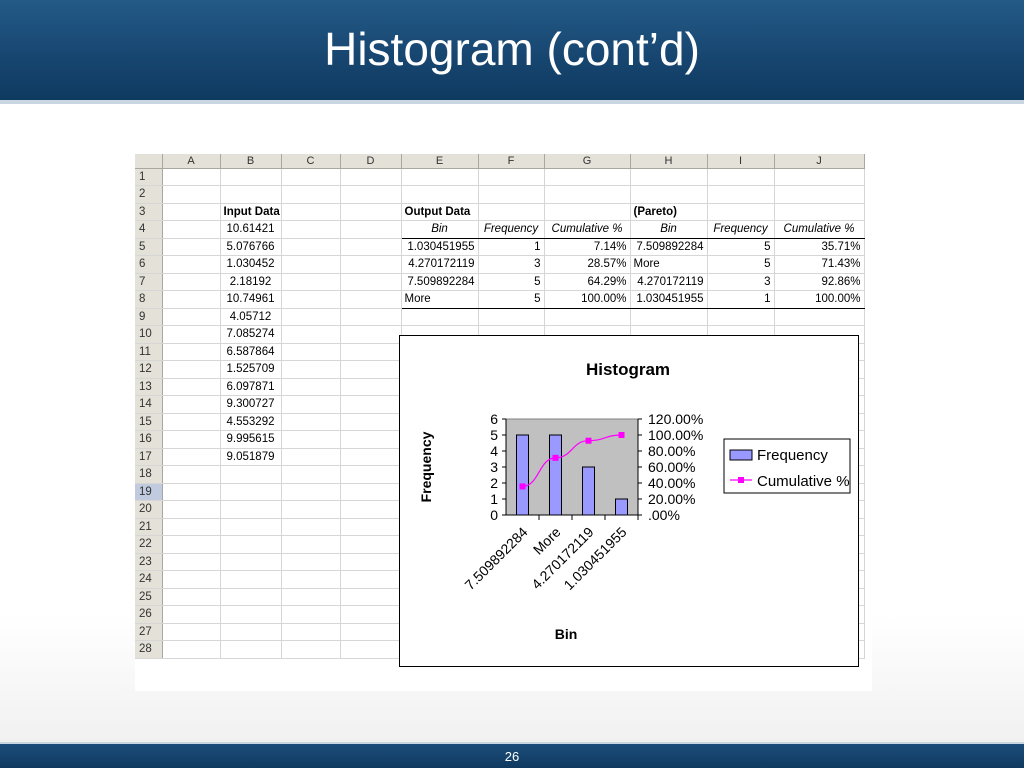  What do you see at coordinates (511, 161) in the screenshot?
I see `column-header-f: F` at bounding box center [511, 161].